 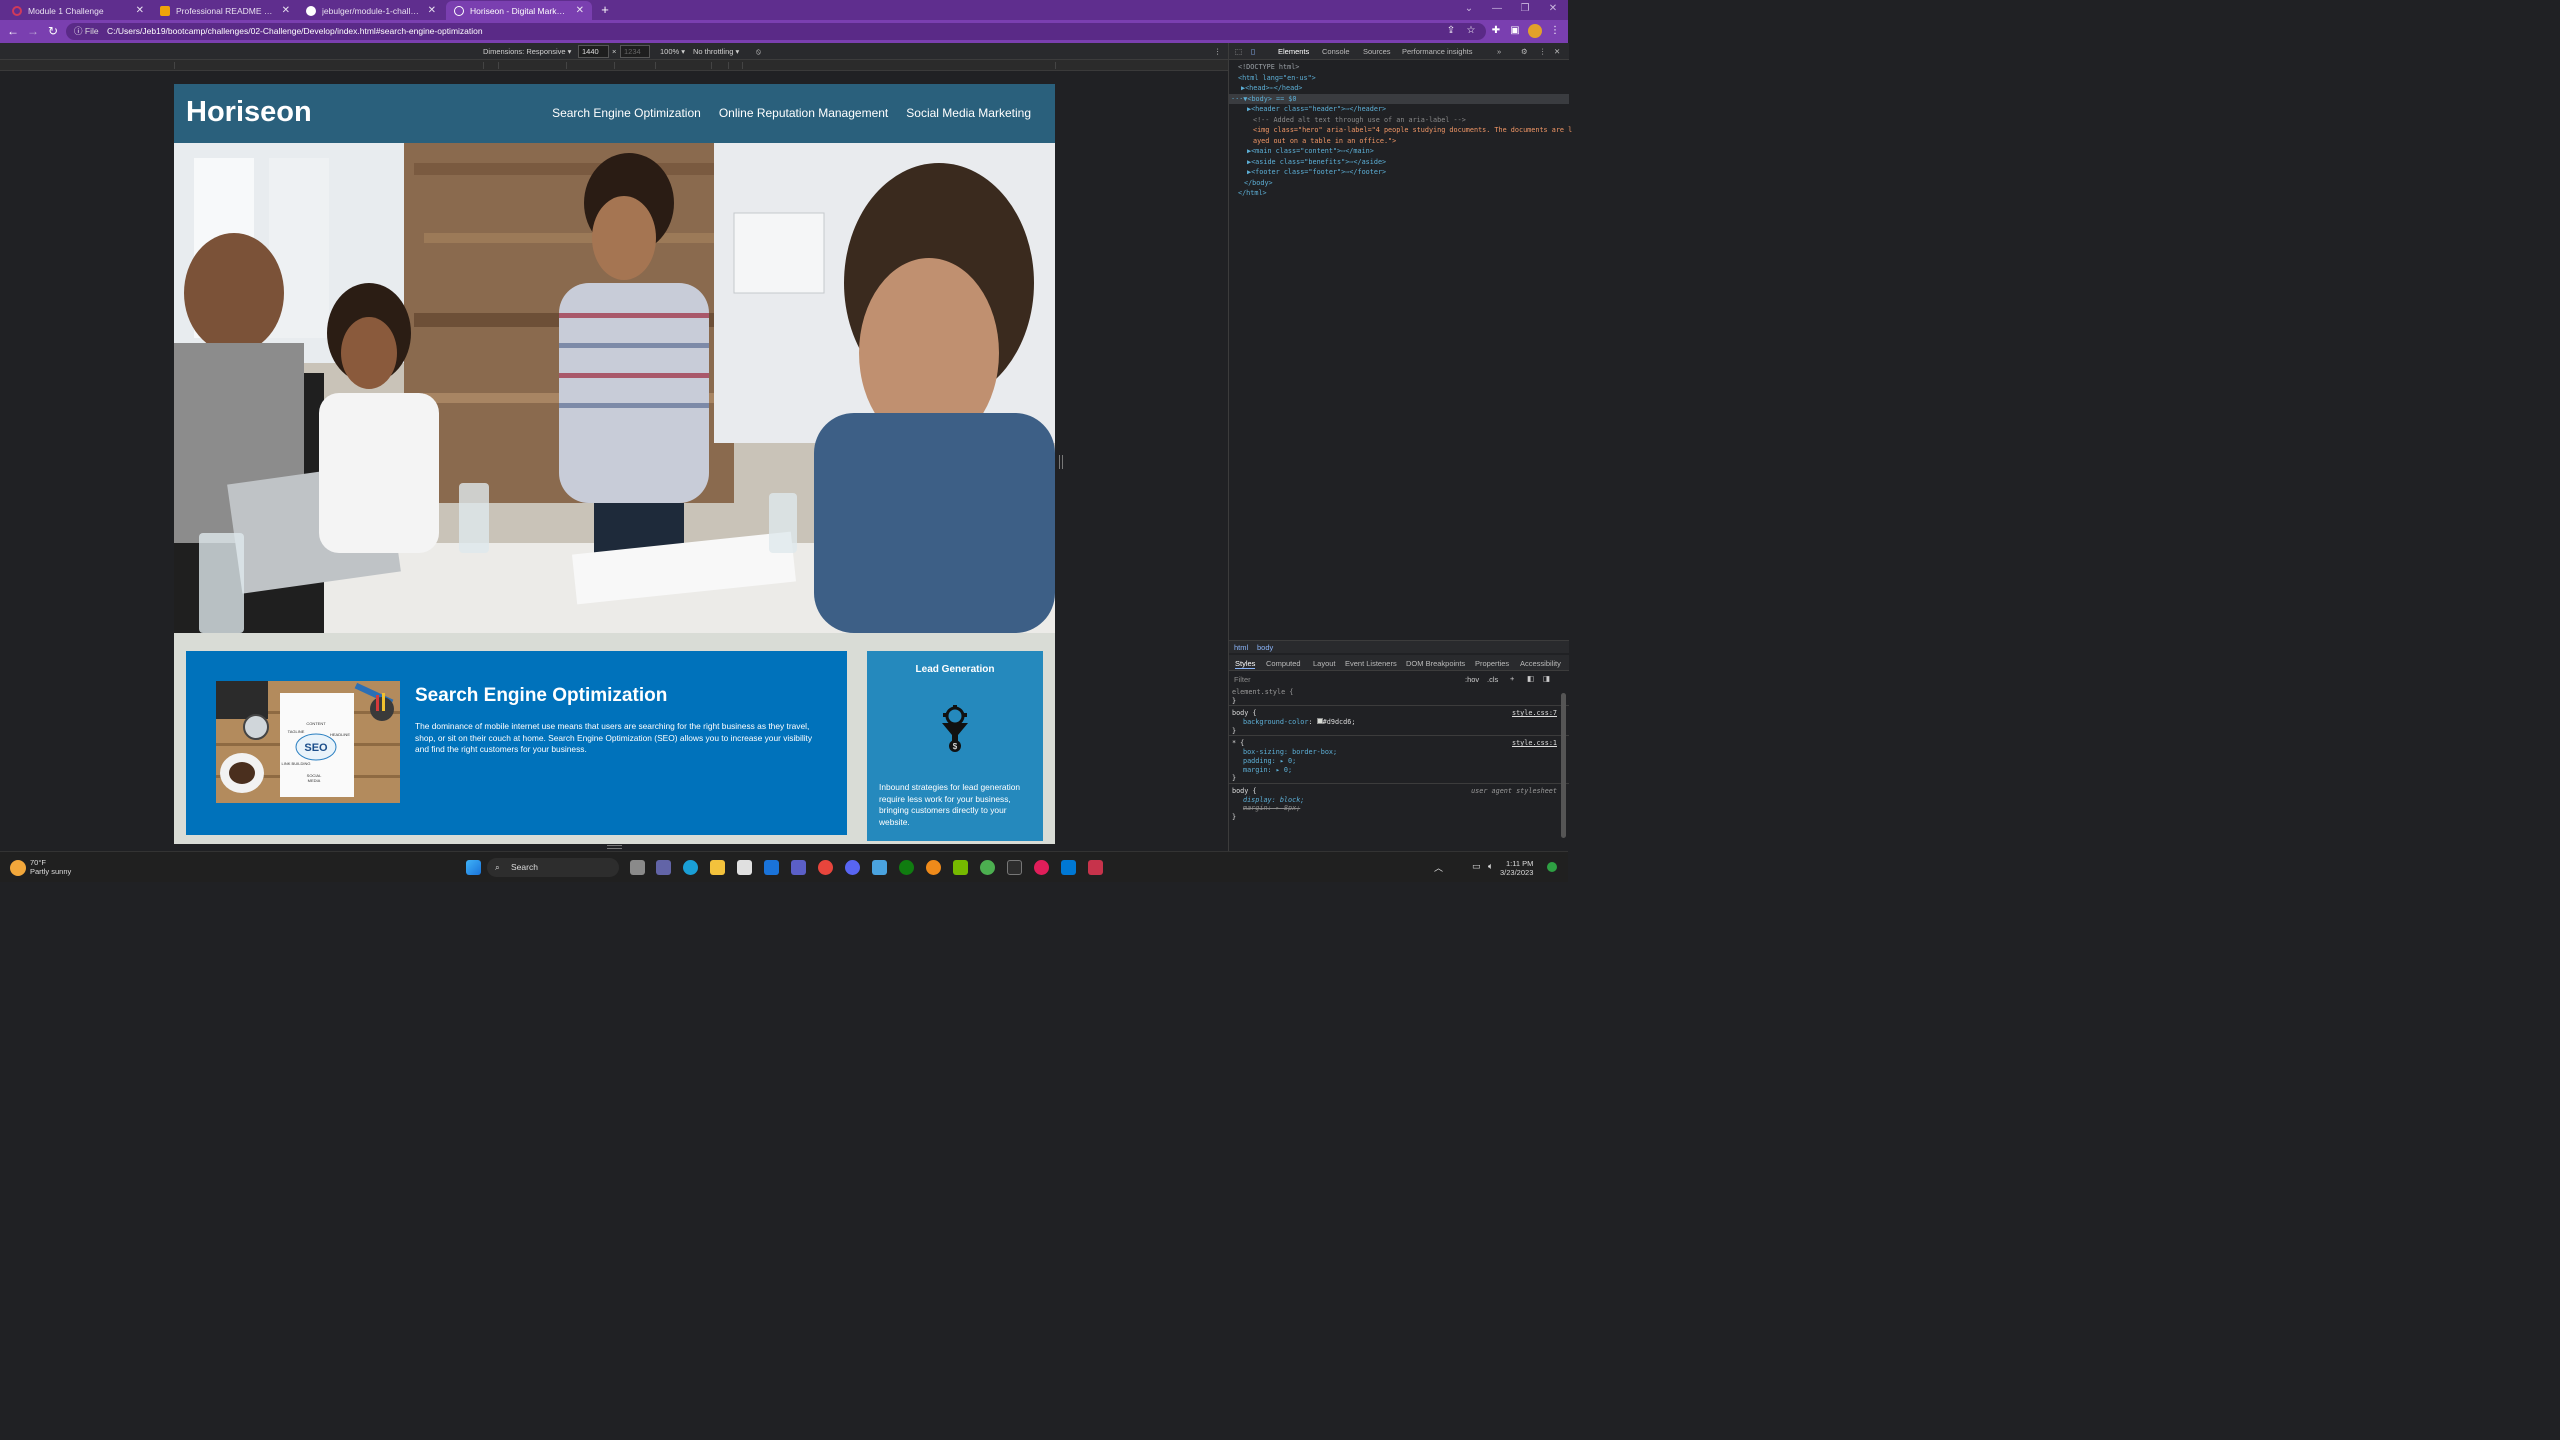 I want to click on css-declaration: margin: ▸ 0;, so click(x=1399, y=770).